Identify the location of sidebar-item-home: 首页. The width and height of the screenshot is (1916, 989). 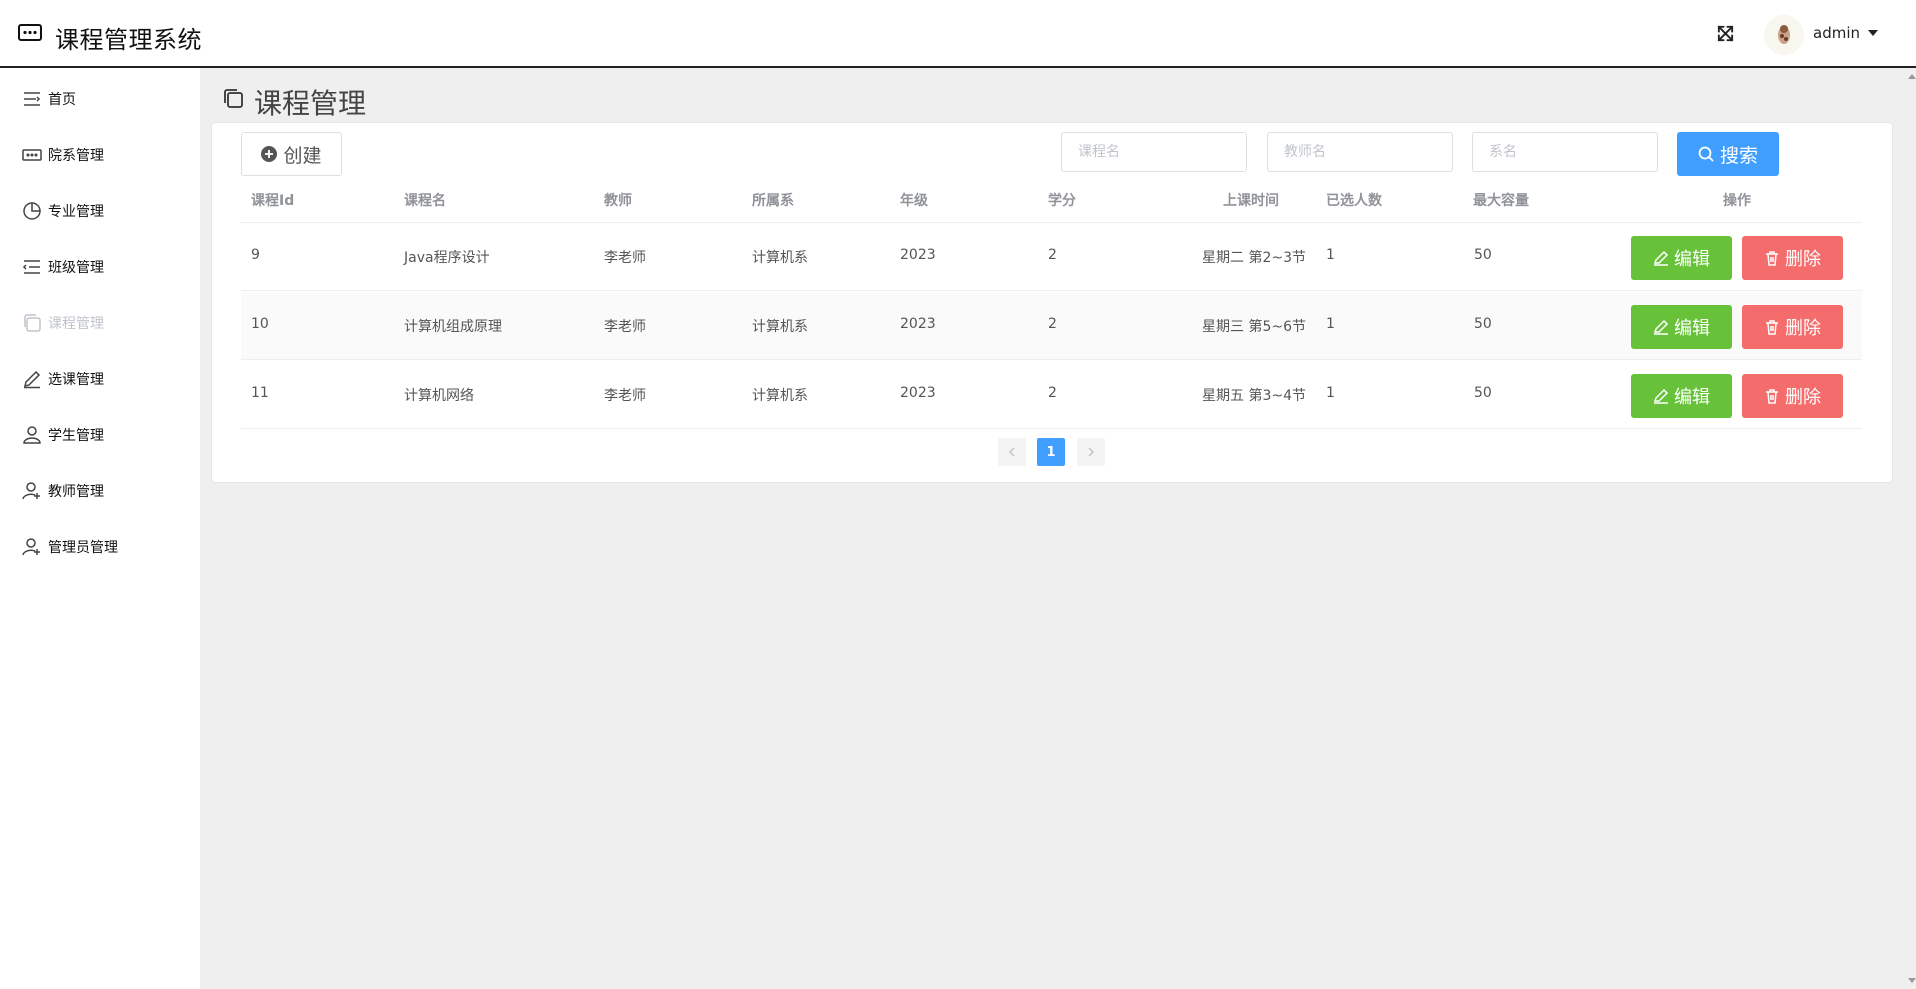
(100, 99).